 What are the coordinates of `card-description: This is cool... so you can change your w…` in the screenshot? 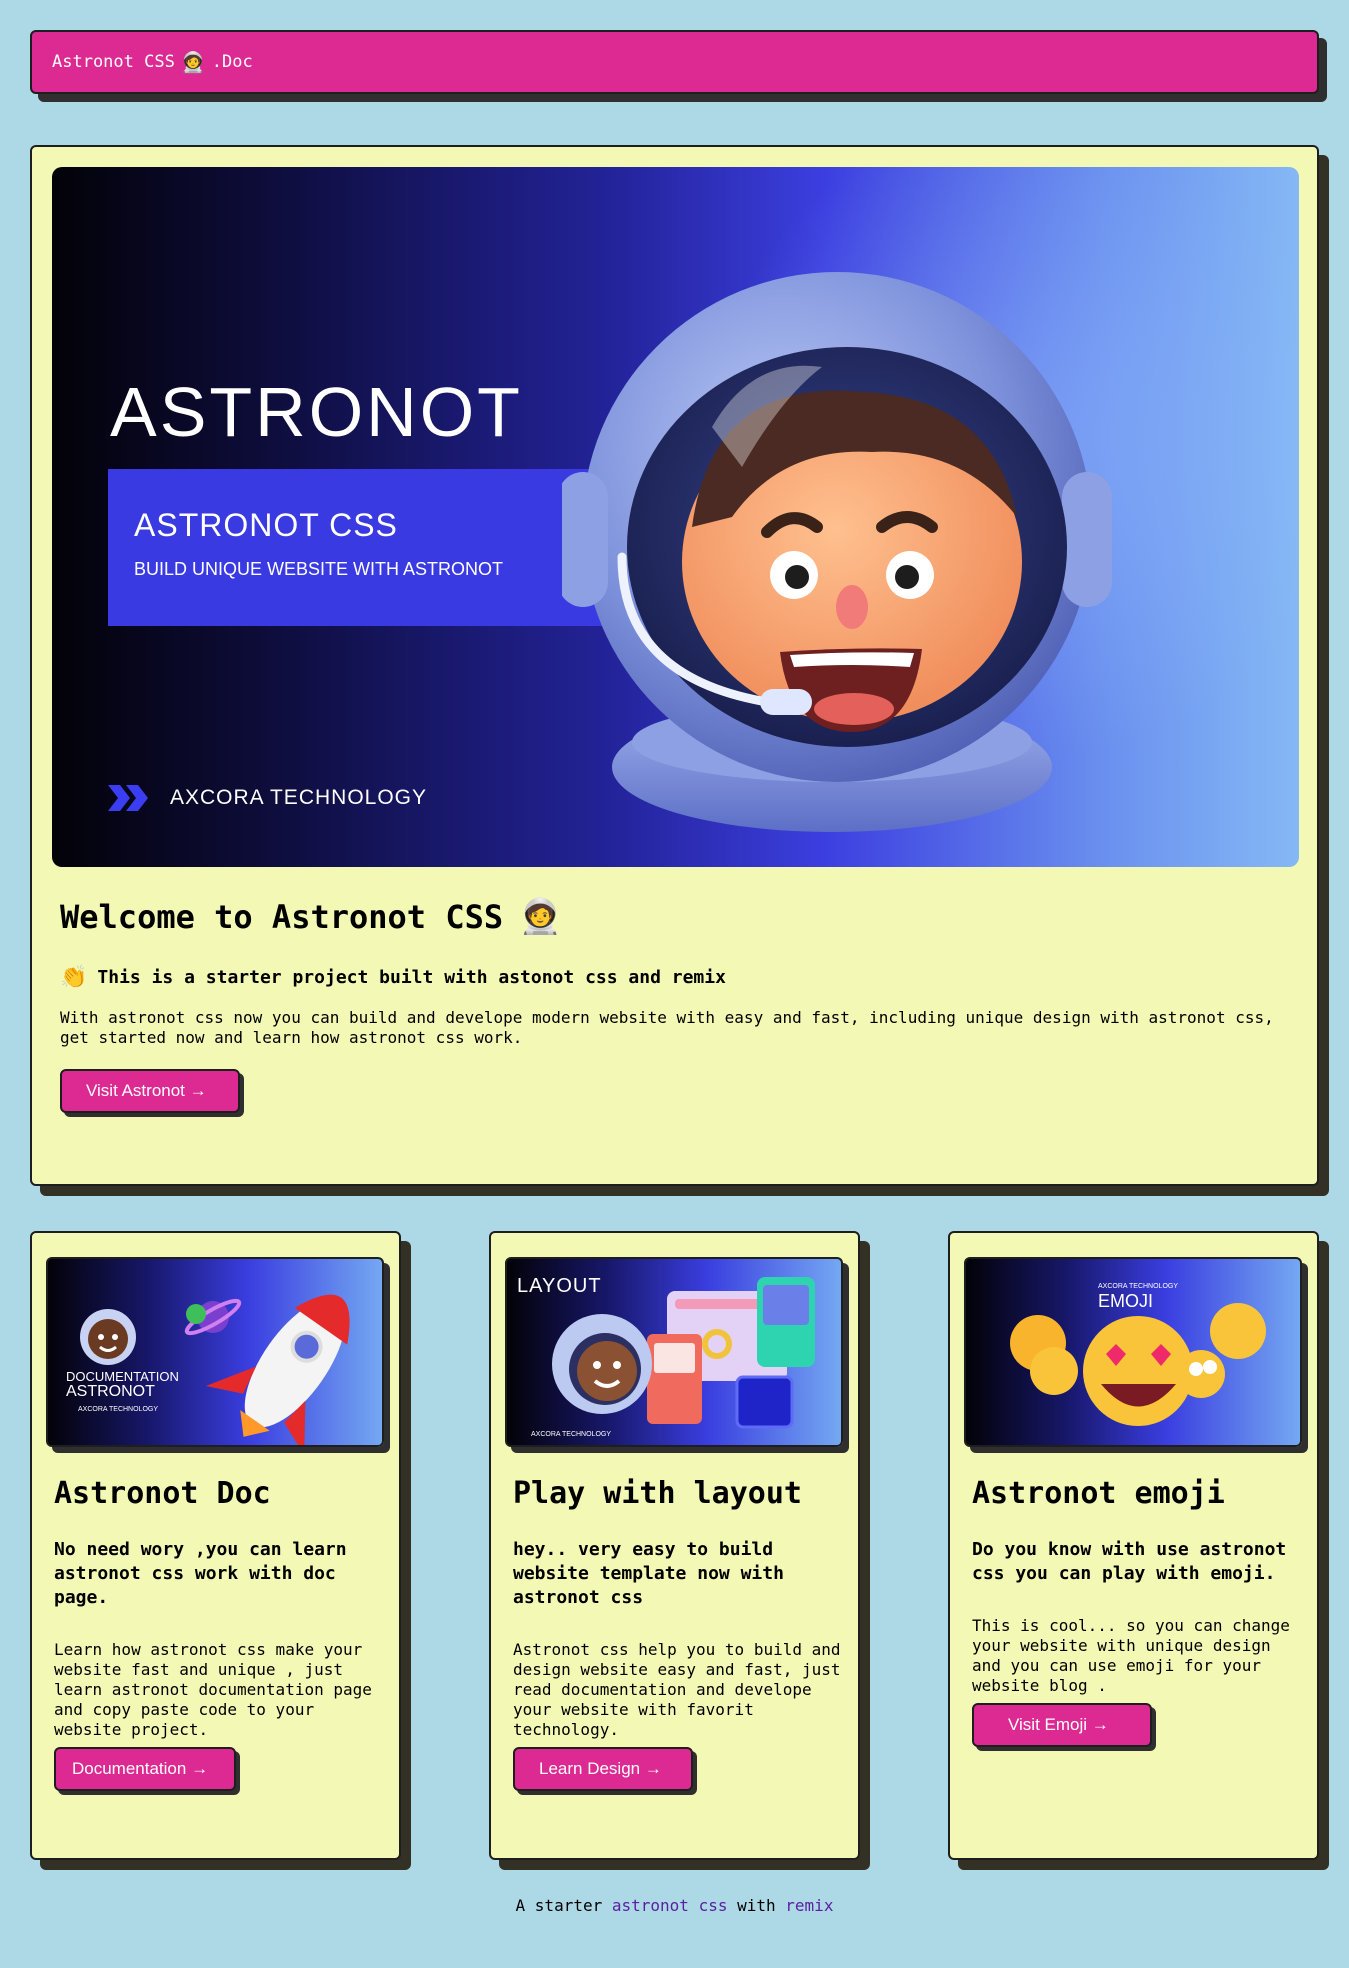 It's located at (1131, 1655).